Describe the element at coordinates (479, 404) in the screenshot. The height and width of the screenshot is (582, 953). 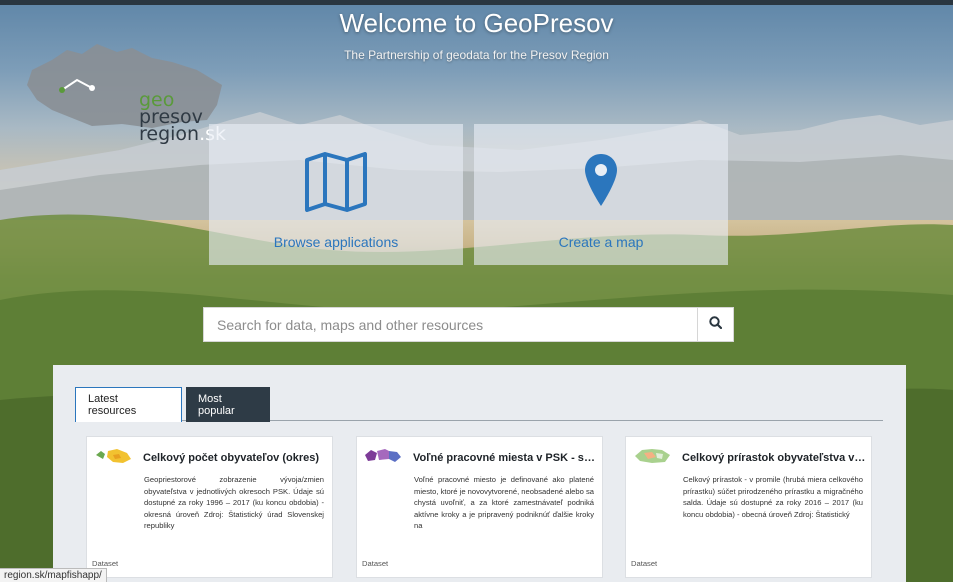
I see `resources-tabs: Latest resources Most popular` at that location.